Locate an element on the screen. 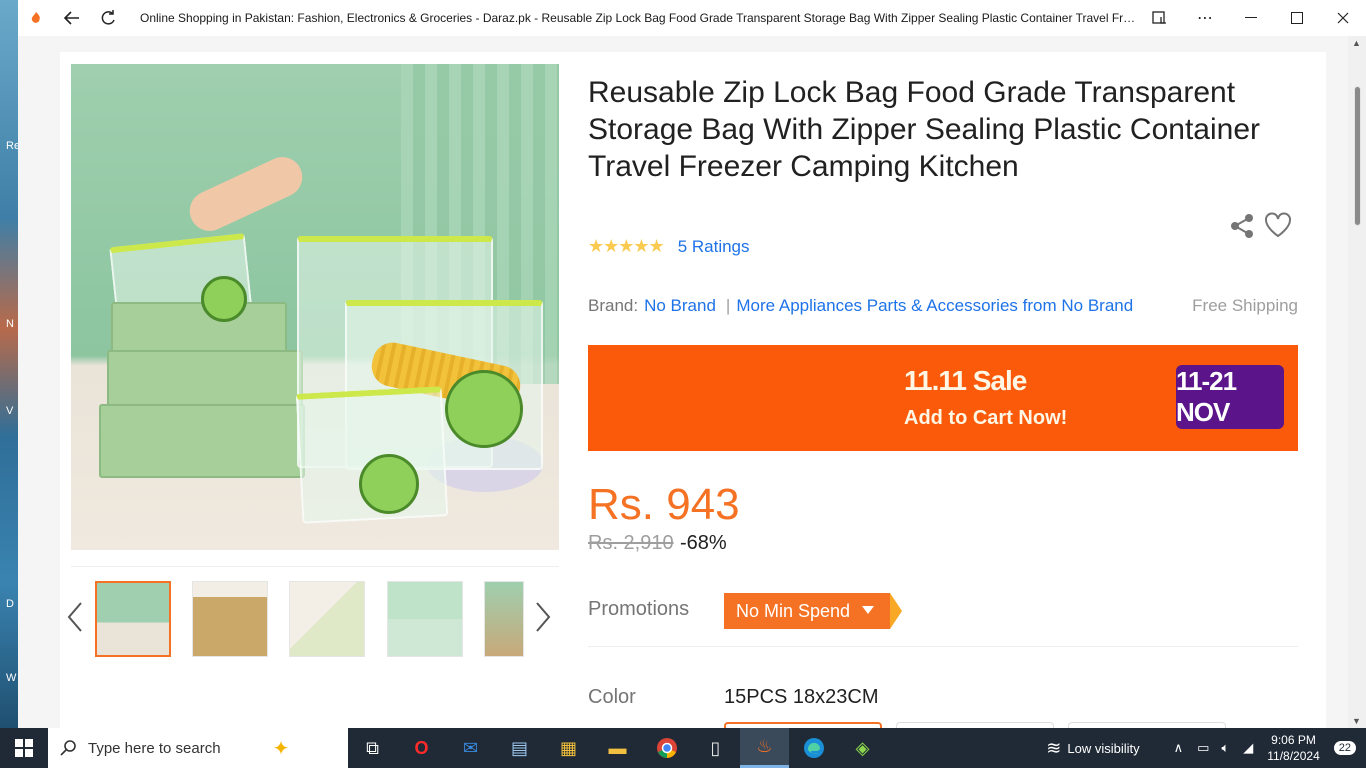 This screenshot has height=768, width=1366. task-view-icon: ⧉ is located at coordinates (372, 748).